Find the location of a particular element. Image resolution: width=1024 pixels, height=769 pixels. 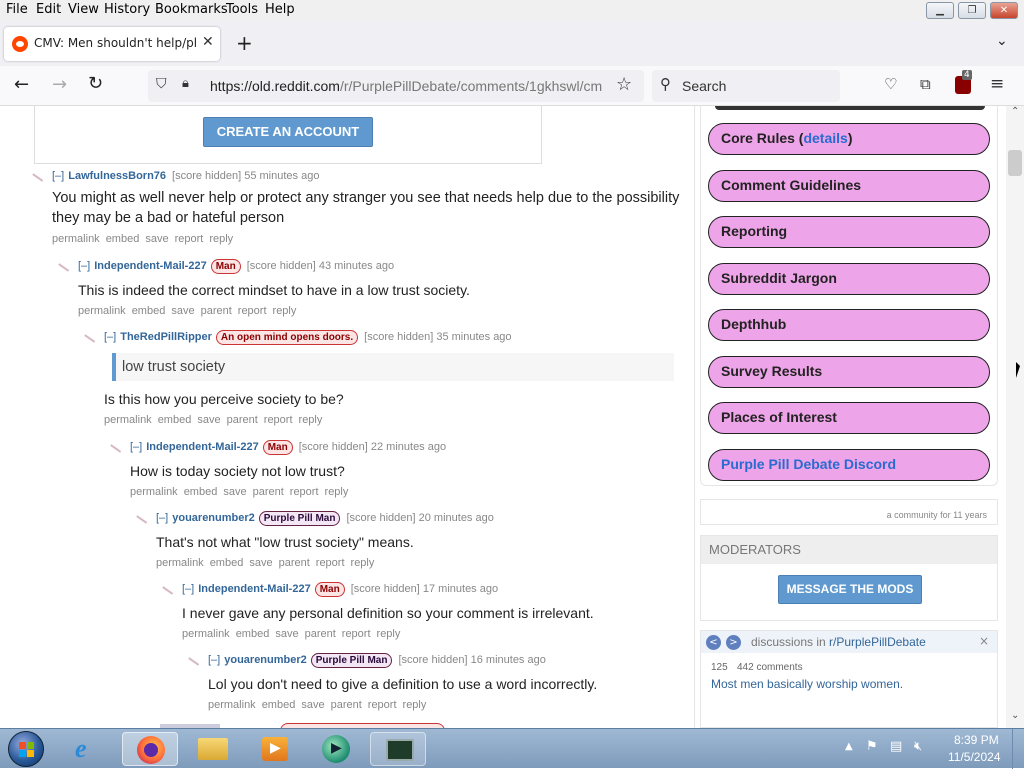

shield-icon: ⛉ is located at coordinates (161, 84).